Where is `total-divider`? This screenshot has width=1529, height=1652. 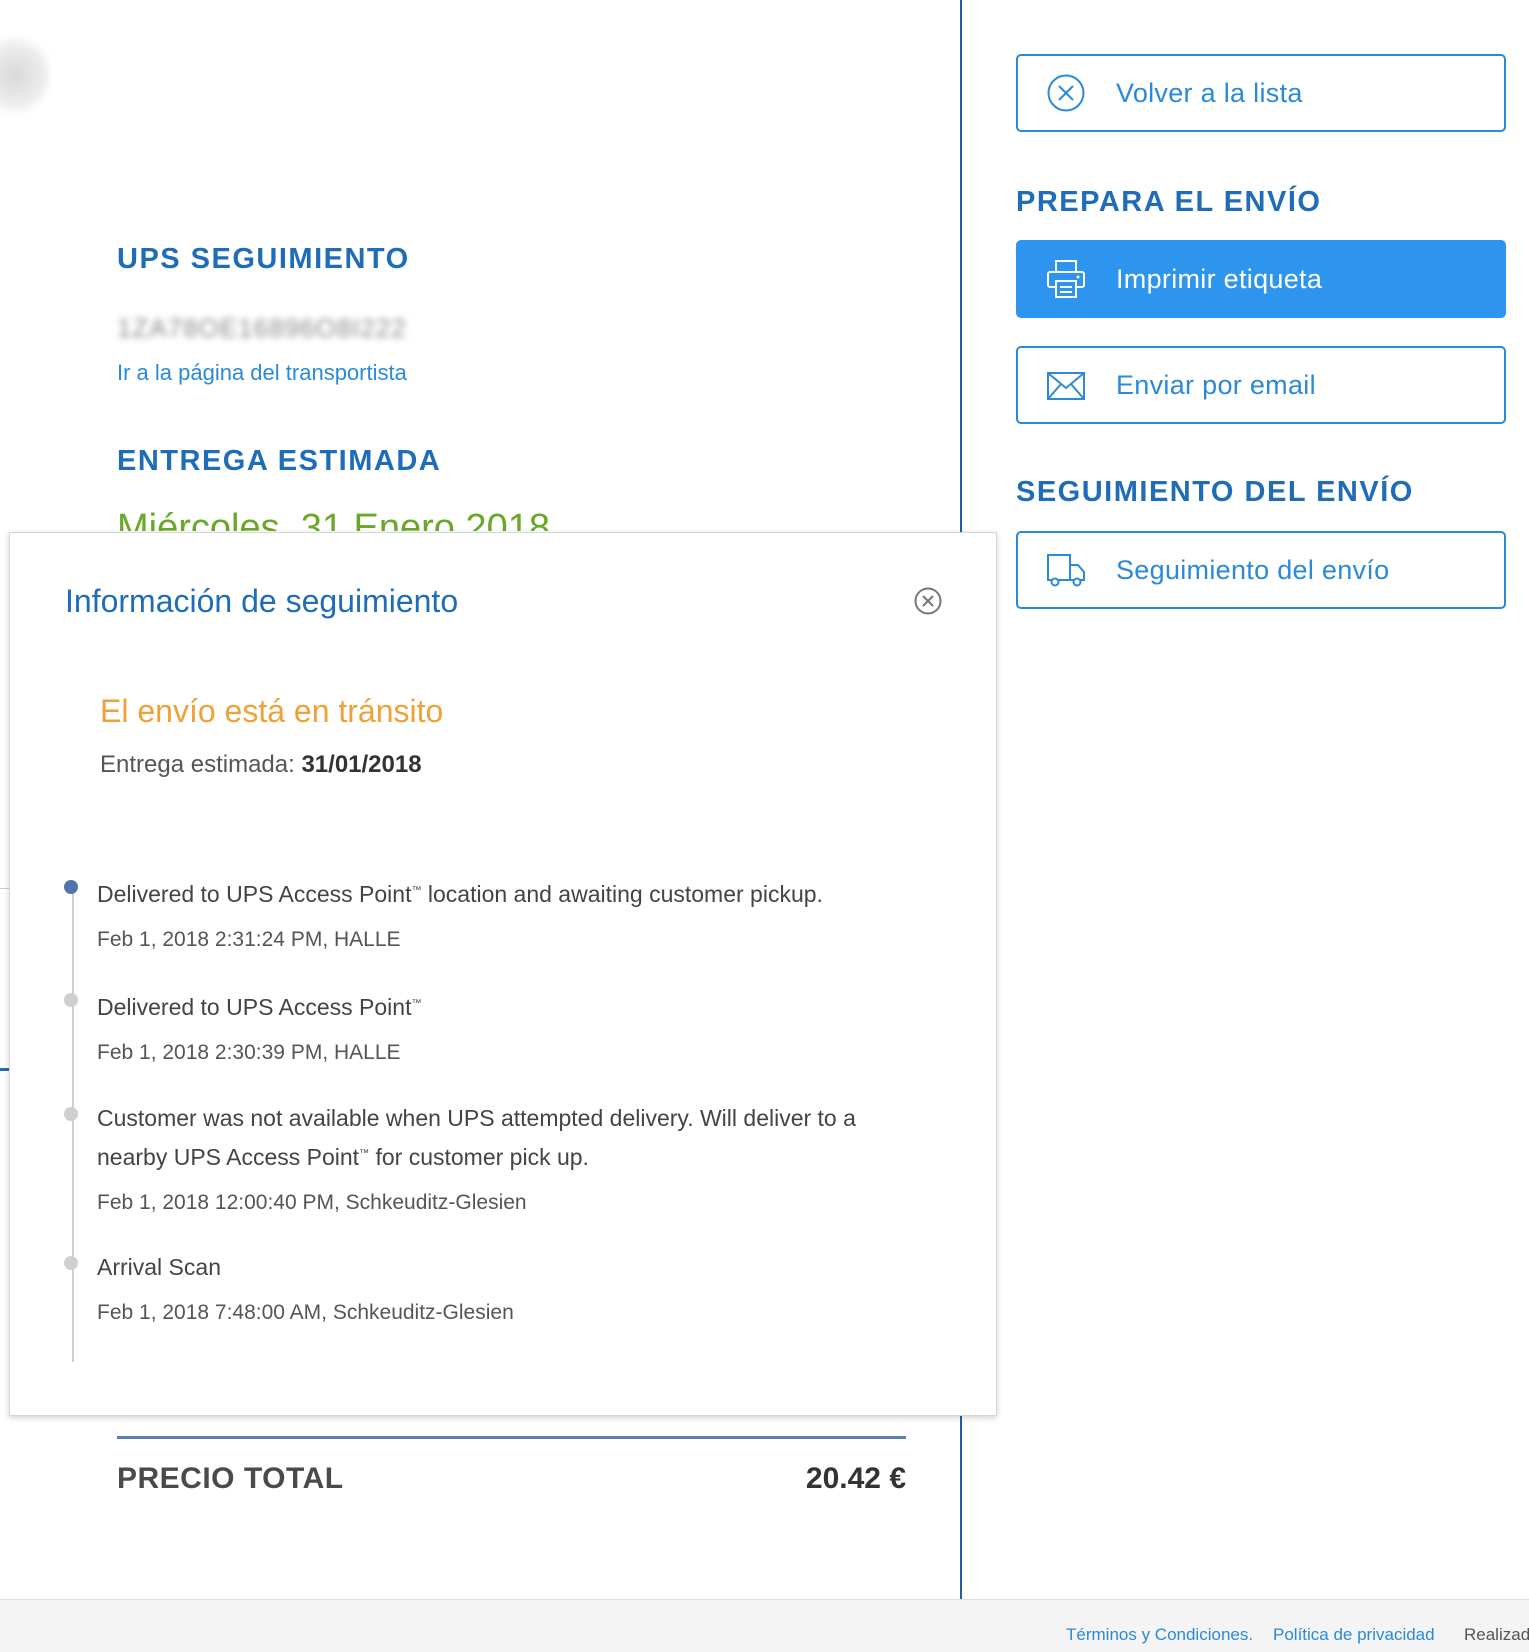
total-divider is located at coordinates (511, 1437).